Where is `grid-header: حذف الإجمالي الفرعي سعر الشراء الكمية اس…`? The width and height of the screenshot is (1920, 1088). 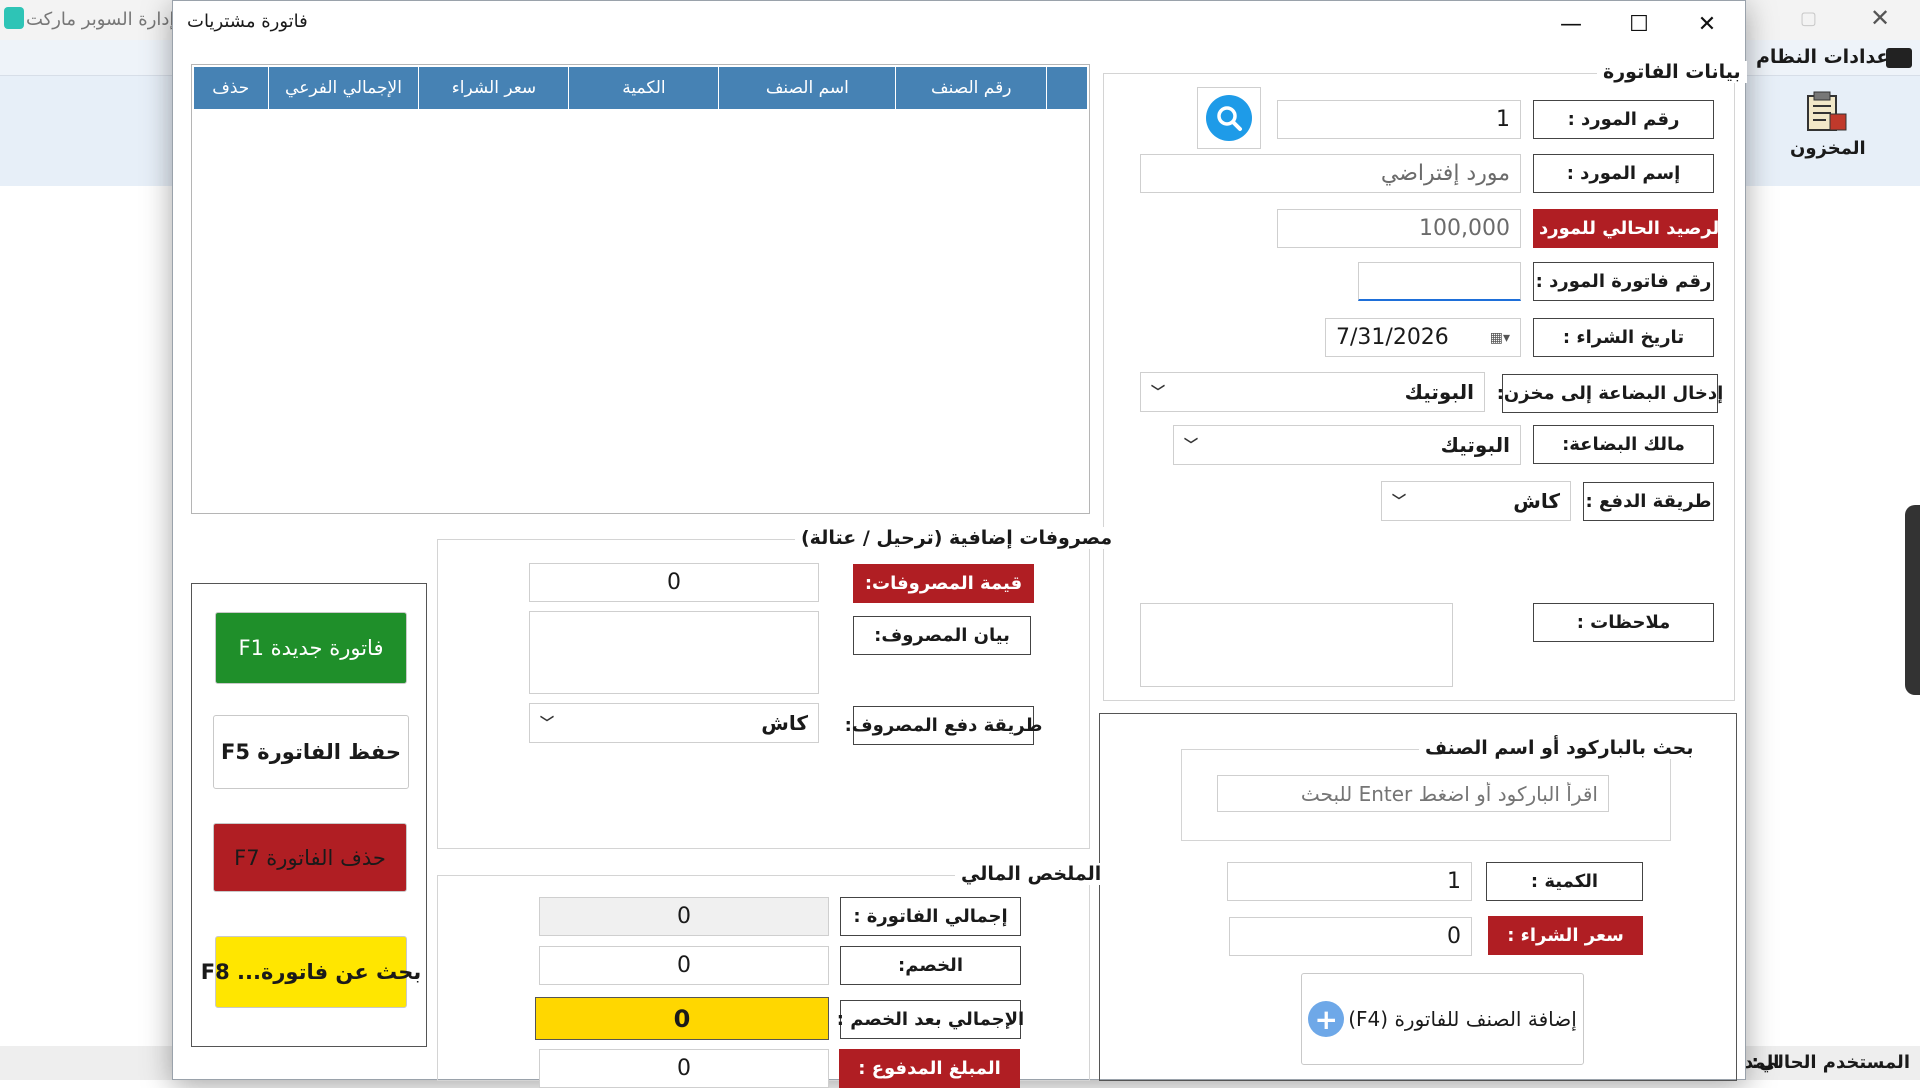 grid-header: حذف الإجمالي الفرعي سعر الشراء الكمية اس… is located at coordinates (640, 88).